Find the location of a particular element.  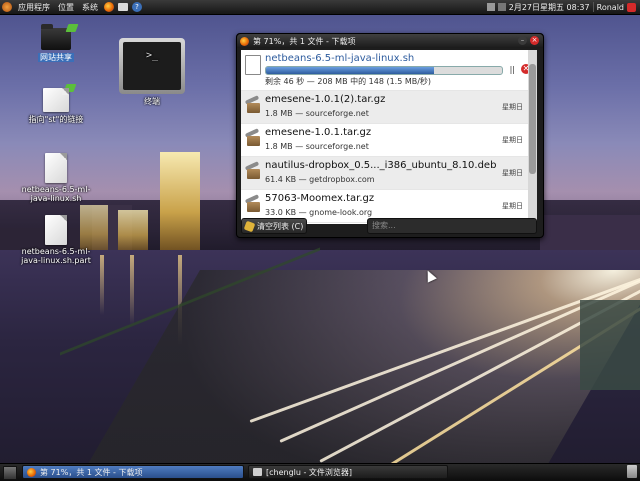

building is located at coordinates (590, 235).